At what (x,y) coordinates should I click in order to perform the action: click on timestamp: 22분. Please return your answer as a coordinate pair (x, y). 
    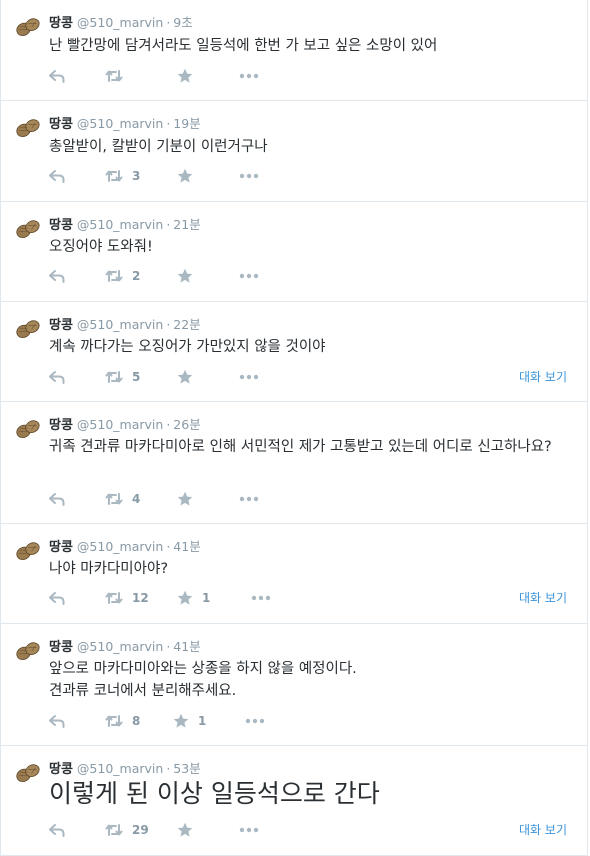
    Looking at the image, I should click on (186, 324).